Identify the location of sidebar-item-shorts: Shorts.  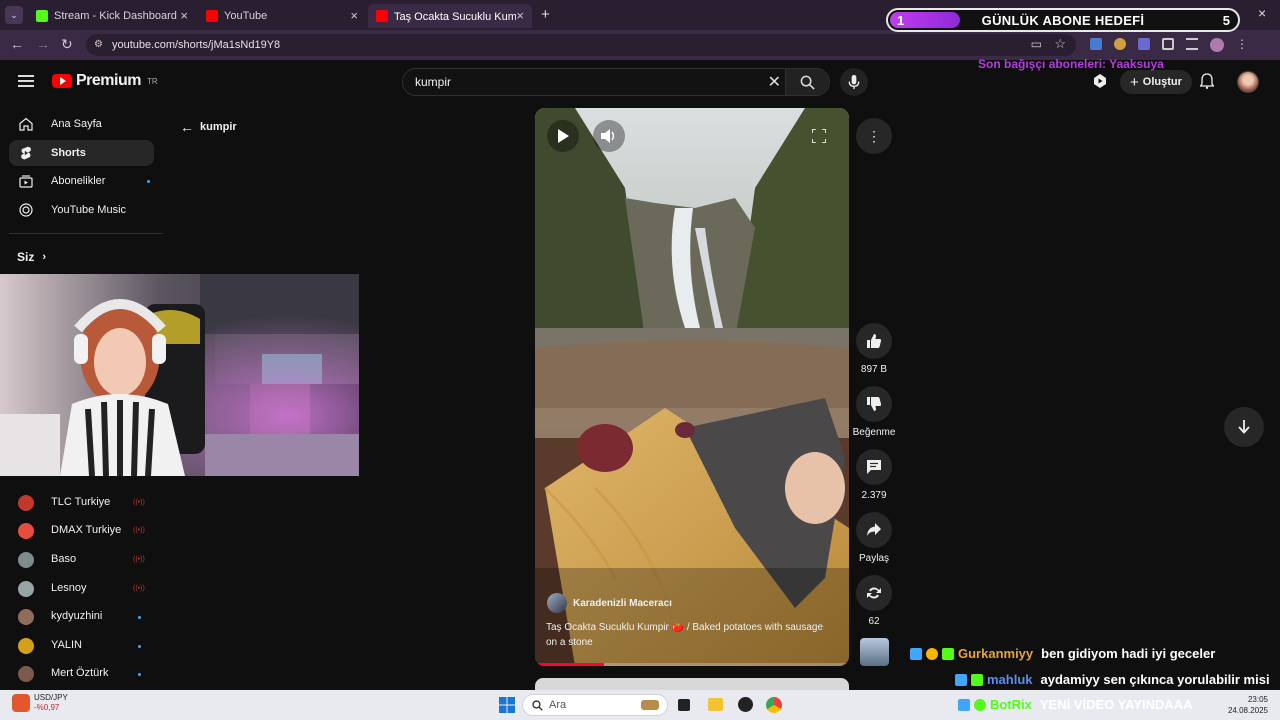
(81, 153).